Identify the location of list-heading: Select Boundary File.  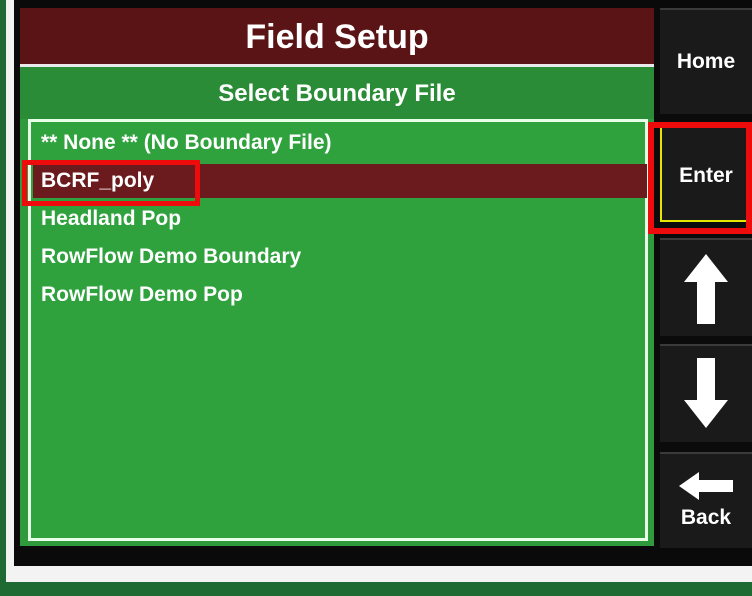
(337, 93).